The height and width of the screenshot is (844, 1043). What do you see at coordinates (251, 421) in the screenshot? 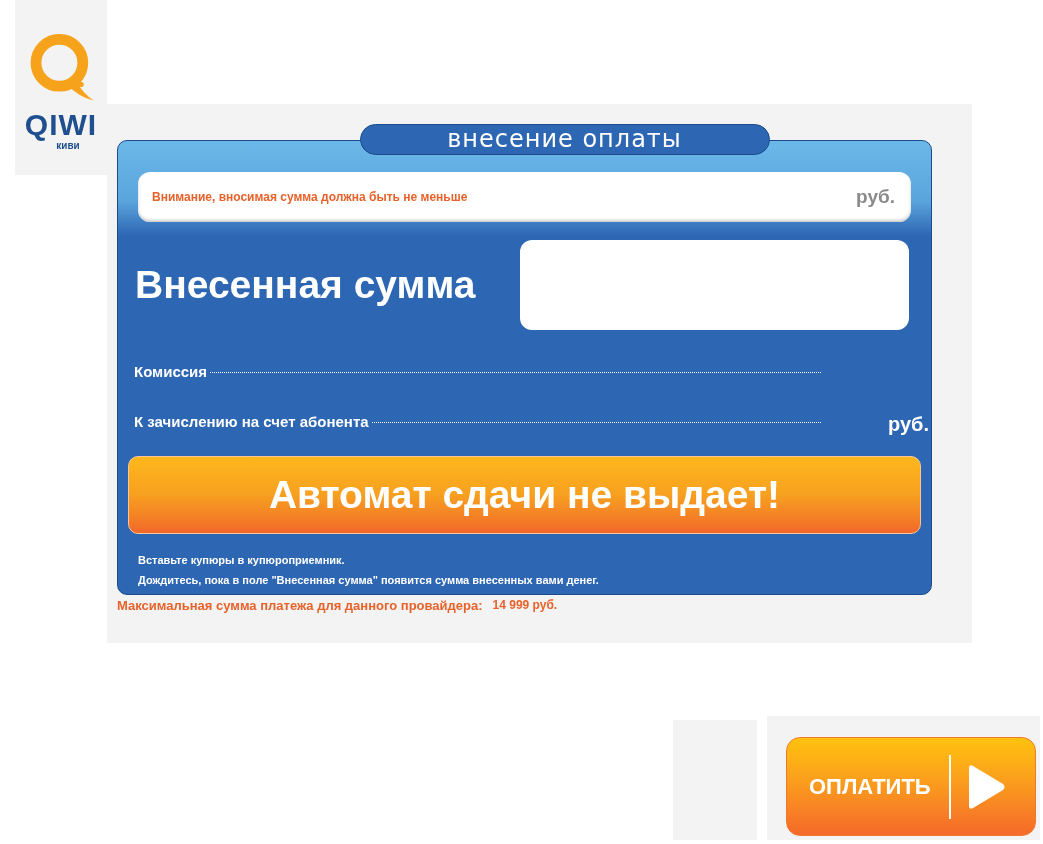
I see `row-label: К зачислению на счет абонента` at bounding box center [251, 421].